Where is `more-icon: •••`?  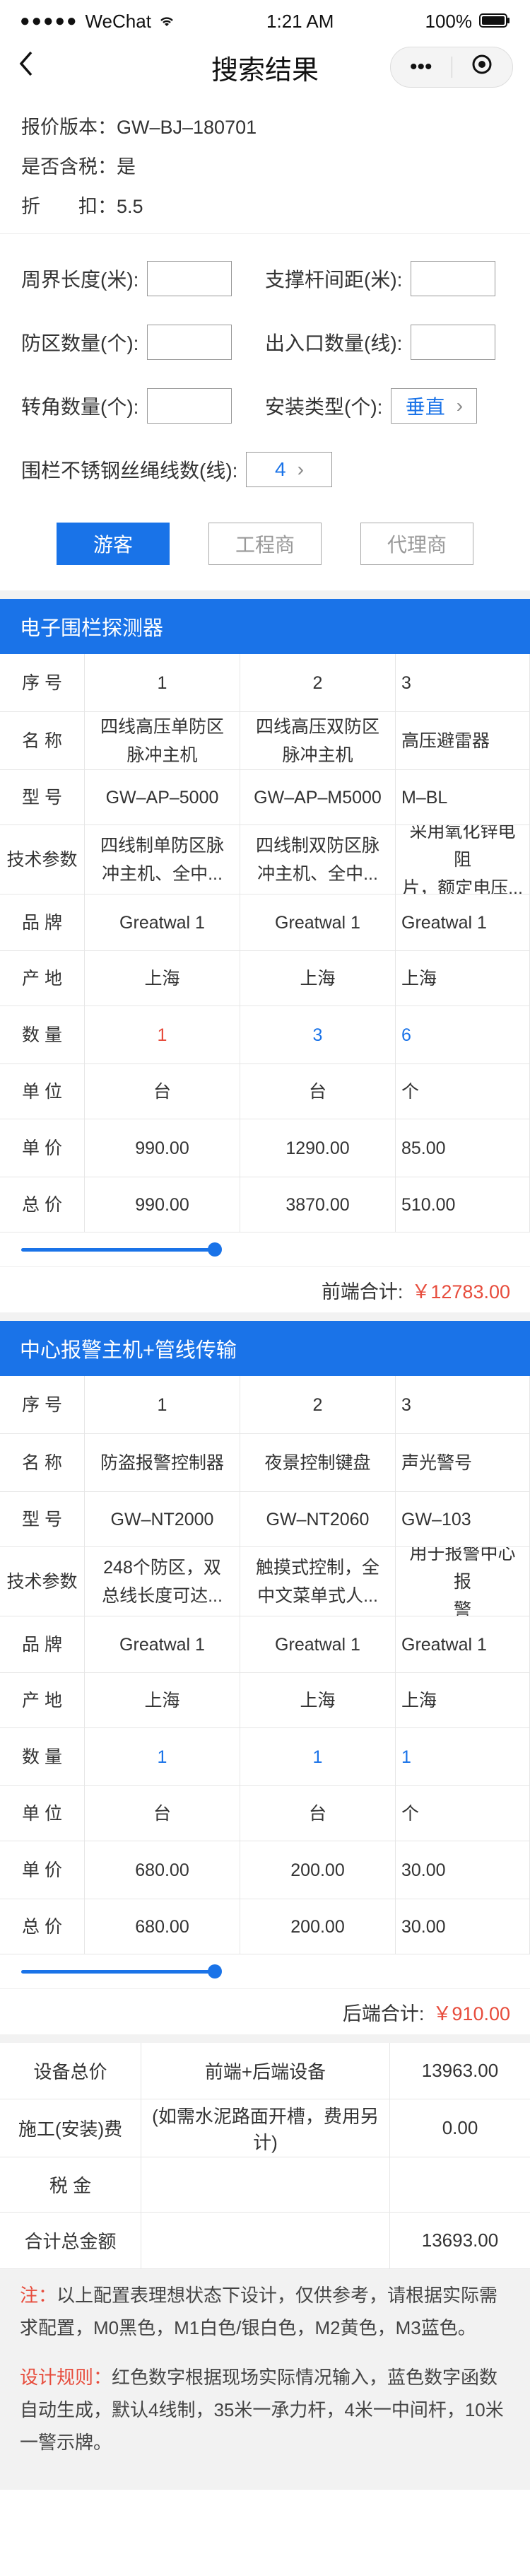
more-icon: ••• is located at coordinates (421, 67).